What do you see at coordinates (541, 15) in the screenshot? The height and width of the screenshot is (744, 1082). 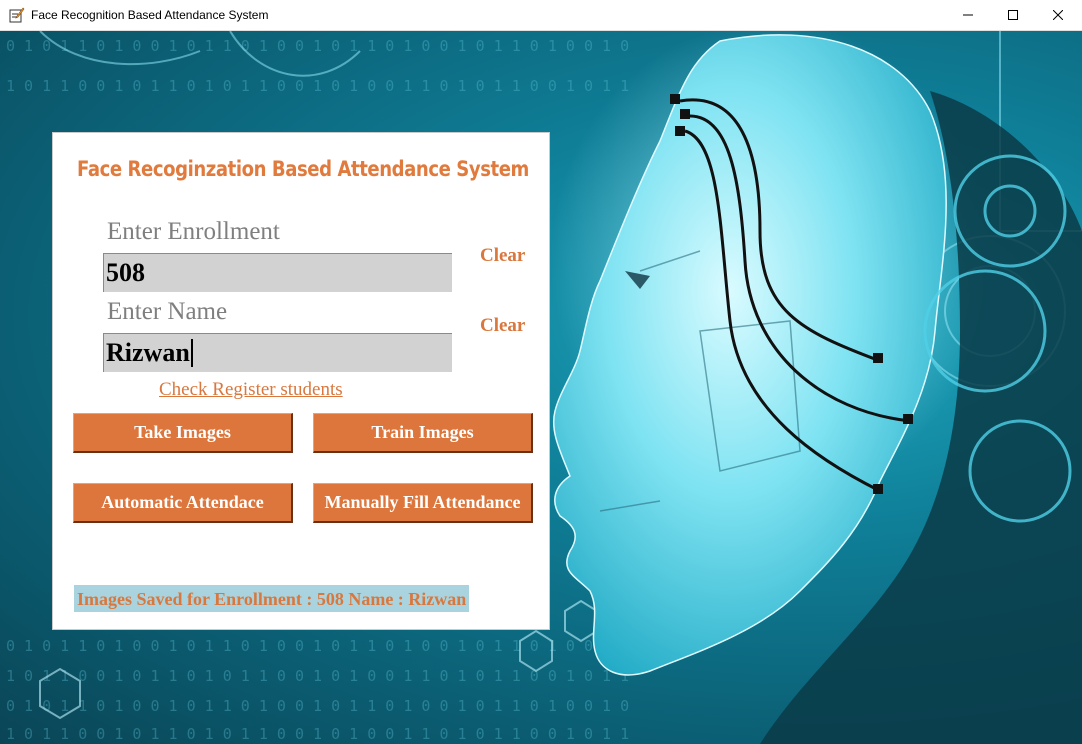 I see `title-bar: Face Recognition Based Attendance System` at bounding box center [541, 15].